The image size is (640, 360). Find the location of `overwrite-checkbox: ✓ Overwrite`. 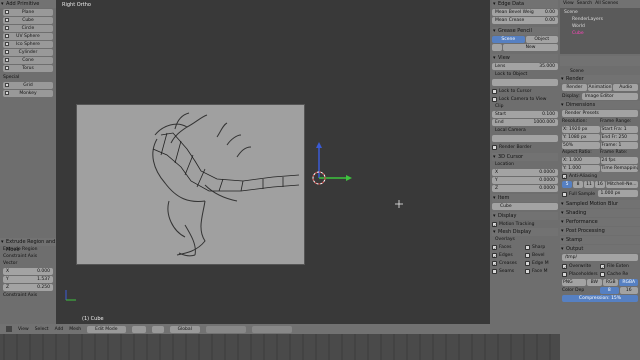

overwrite-checkbox: ✓ Overwrite is located at coordinates (581, 266).